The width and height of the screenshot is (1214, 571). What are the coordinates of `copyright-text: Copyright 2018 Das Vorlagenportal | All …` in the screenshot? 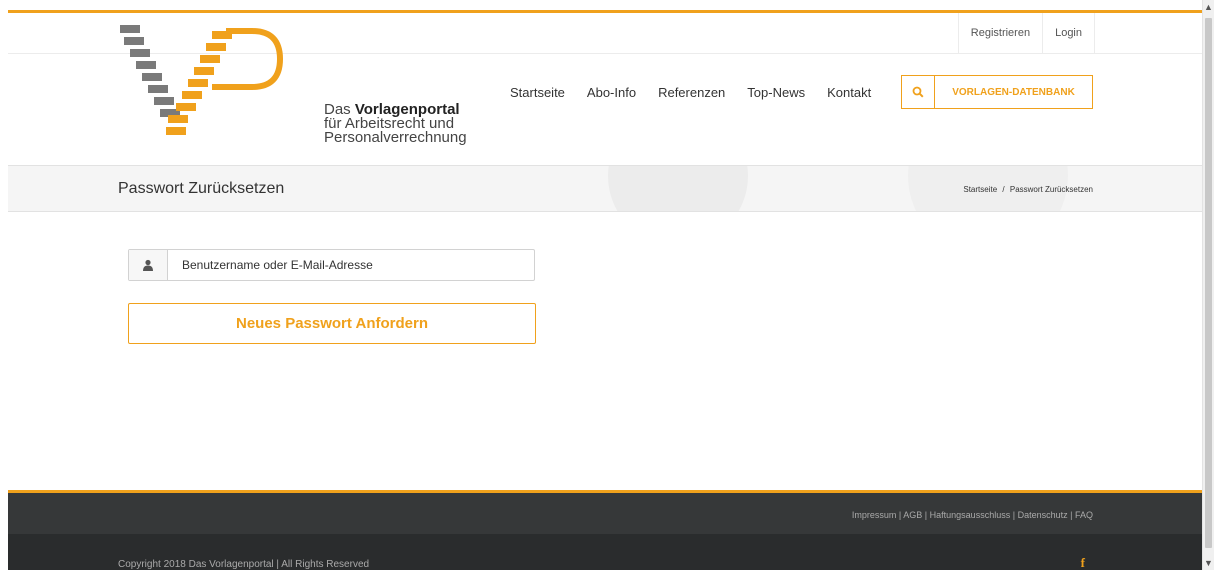 It's located at (244, 564).